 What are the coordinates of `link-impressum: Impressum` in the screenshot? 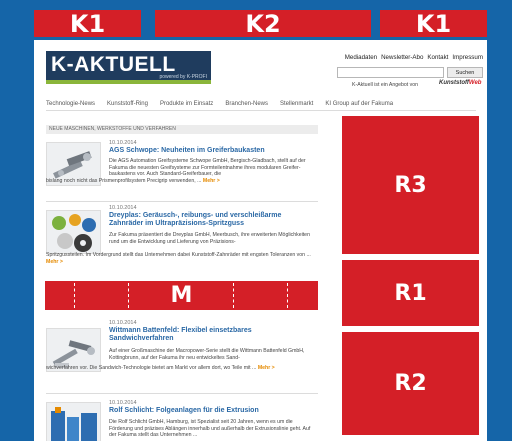 It's located at (467, 57).